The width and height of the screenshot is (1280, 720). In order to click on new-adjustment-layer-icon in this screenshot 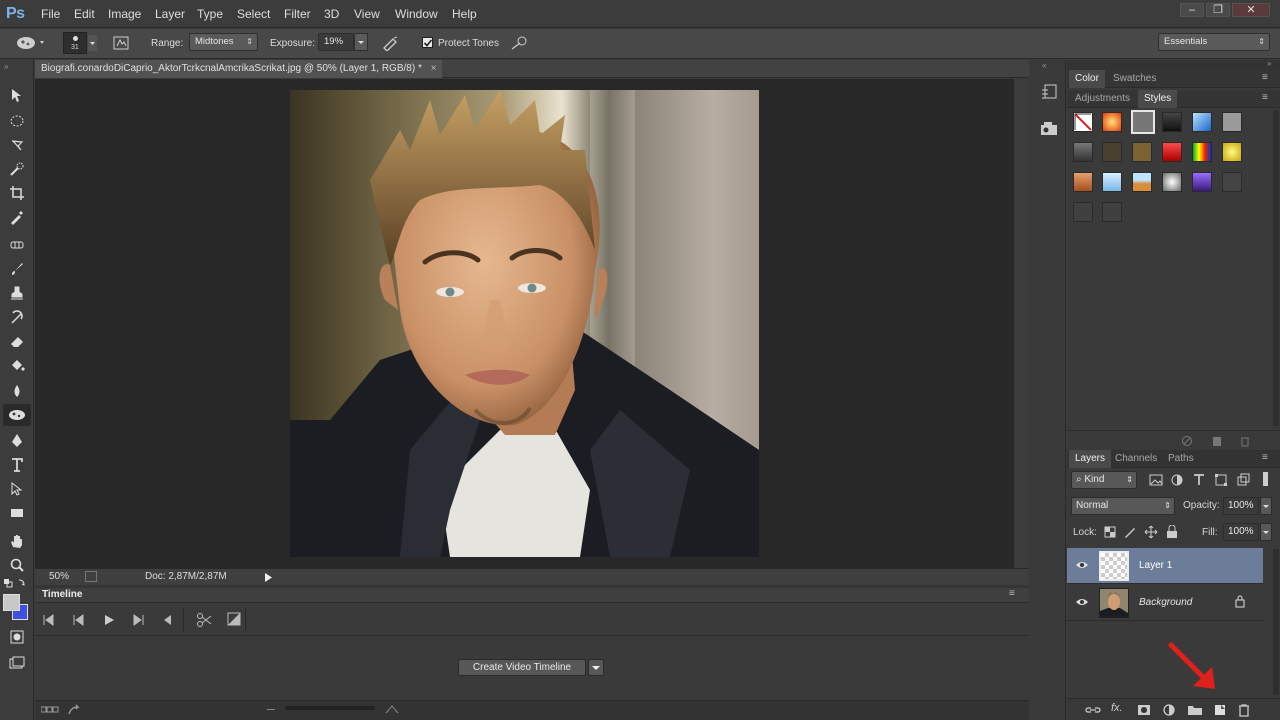, I will do `click(1169, 710)`.